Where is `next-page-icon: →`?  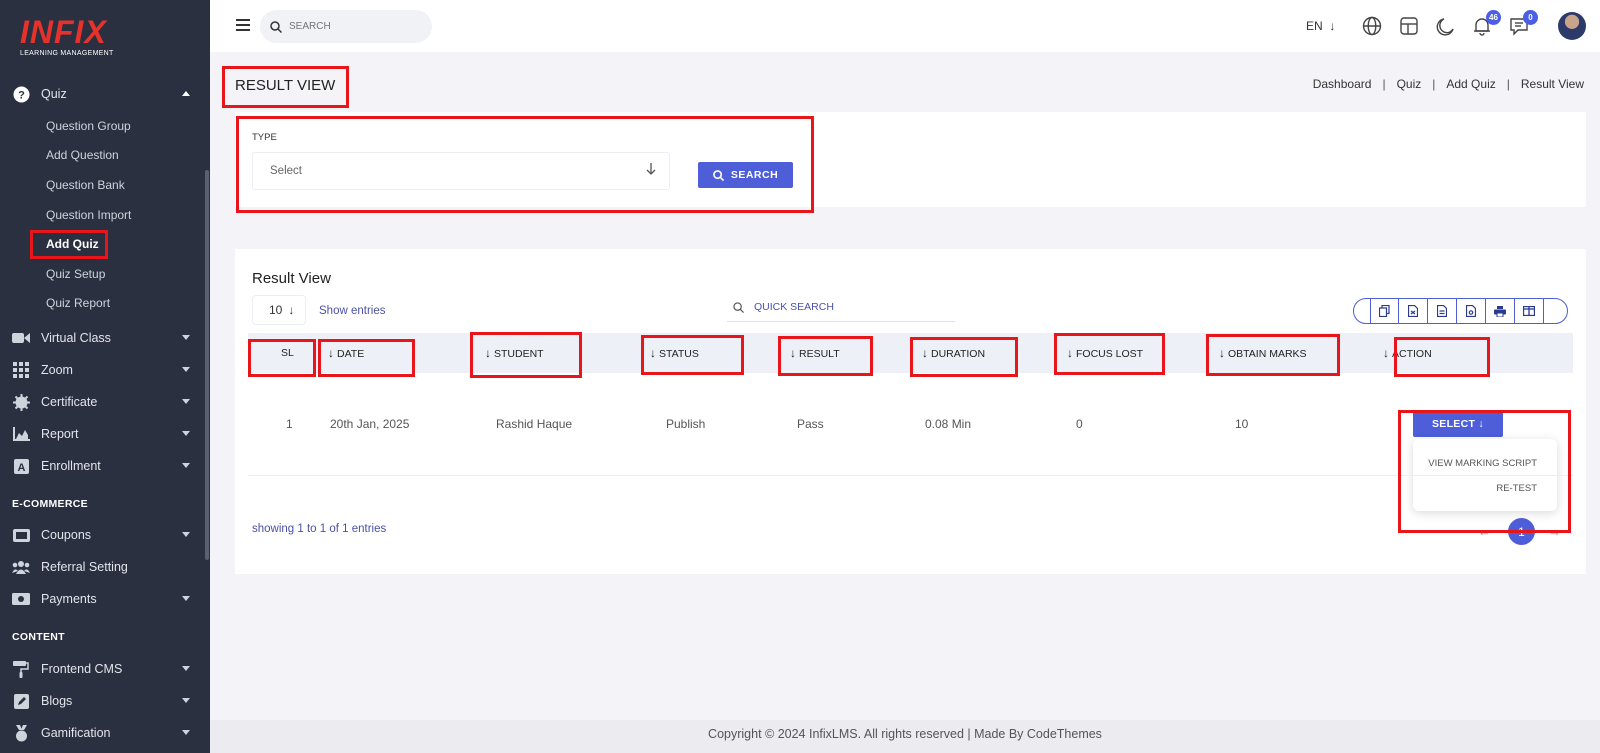
next-page-icon: → is located at coordinates (1554, 531).